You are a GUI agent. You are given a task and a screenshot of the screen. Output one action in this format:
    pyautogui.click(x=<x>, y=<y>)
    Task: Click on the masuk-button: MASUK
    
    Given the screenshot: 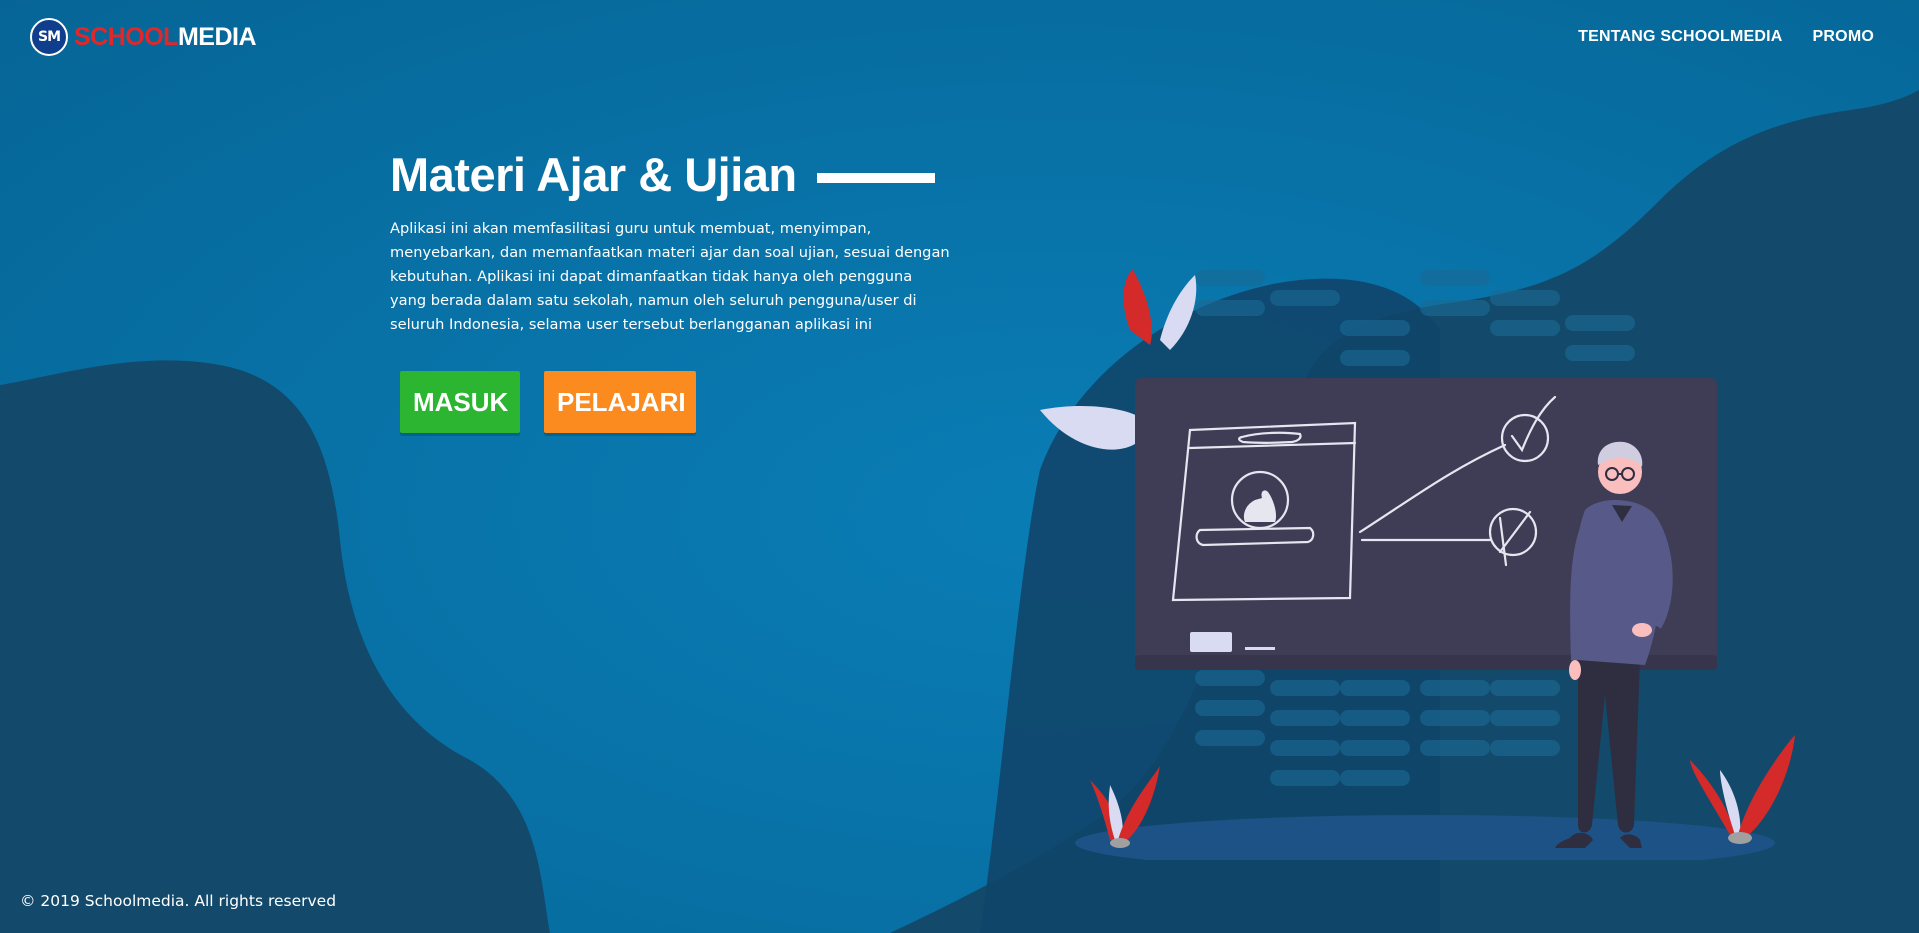 What is the action you would take?
    pyautogui.click(x=460, y=402)
    